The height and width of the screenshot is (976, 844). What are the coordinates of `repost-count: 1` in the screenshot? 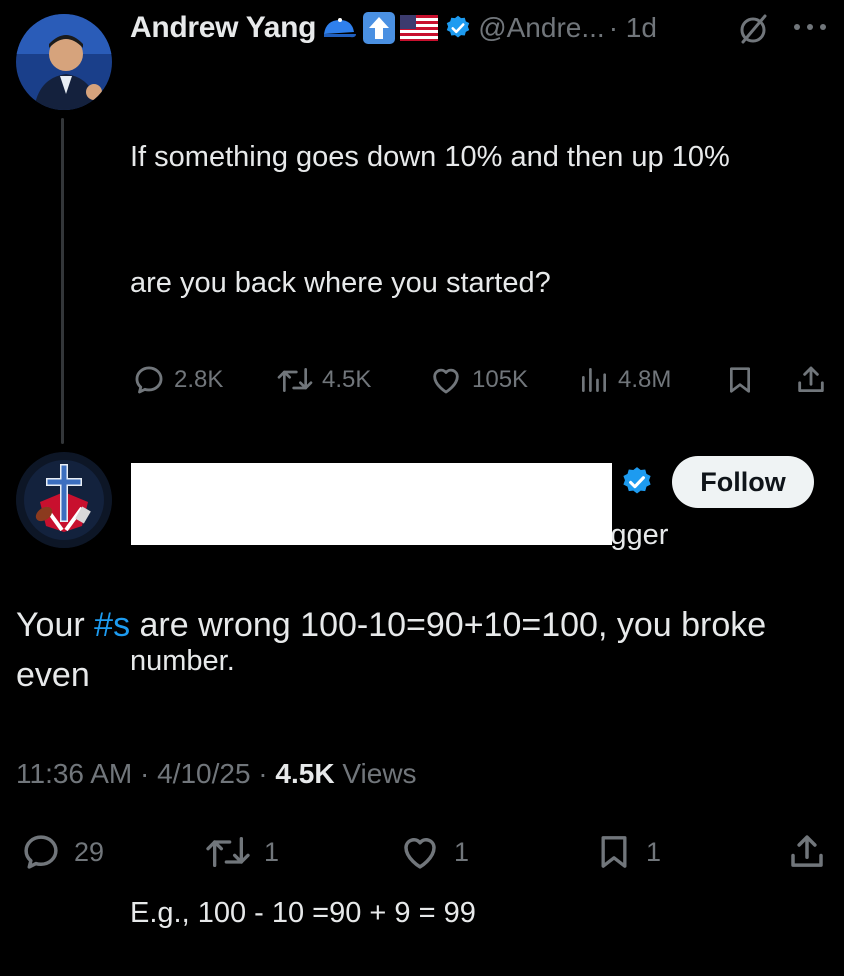 It's located at (272, 851).